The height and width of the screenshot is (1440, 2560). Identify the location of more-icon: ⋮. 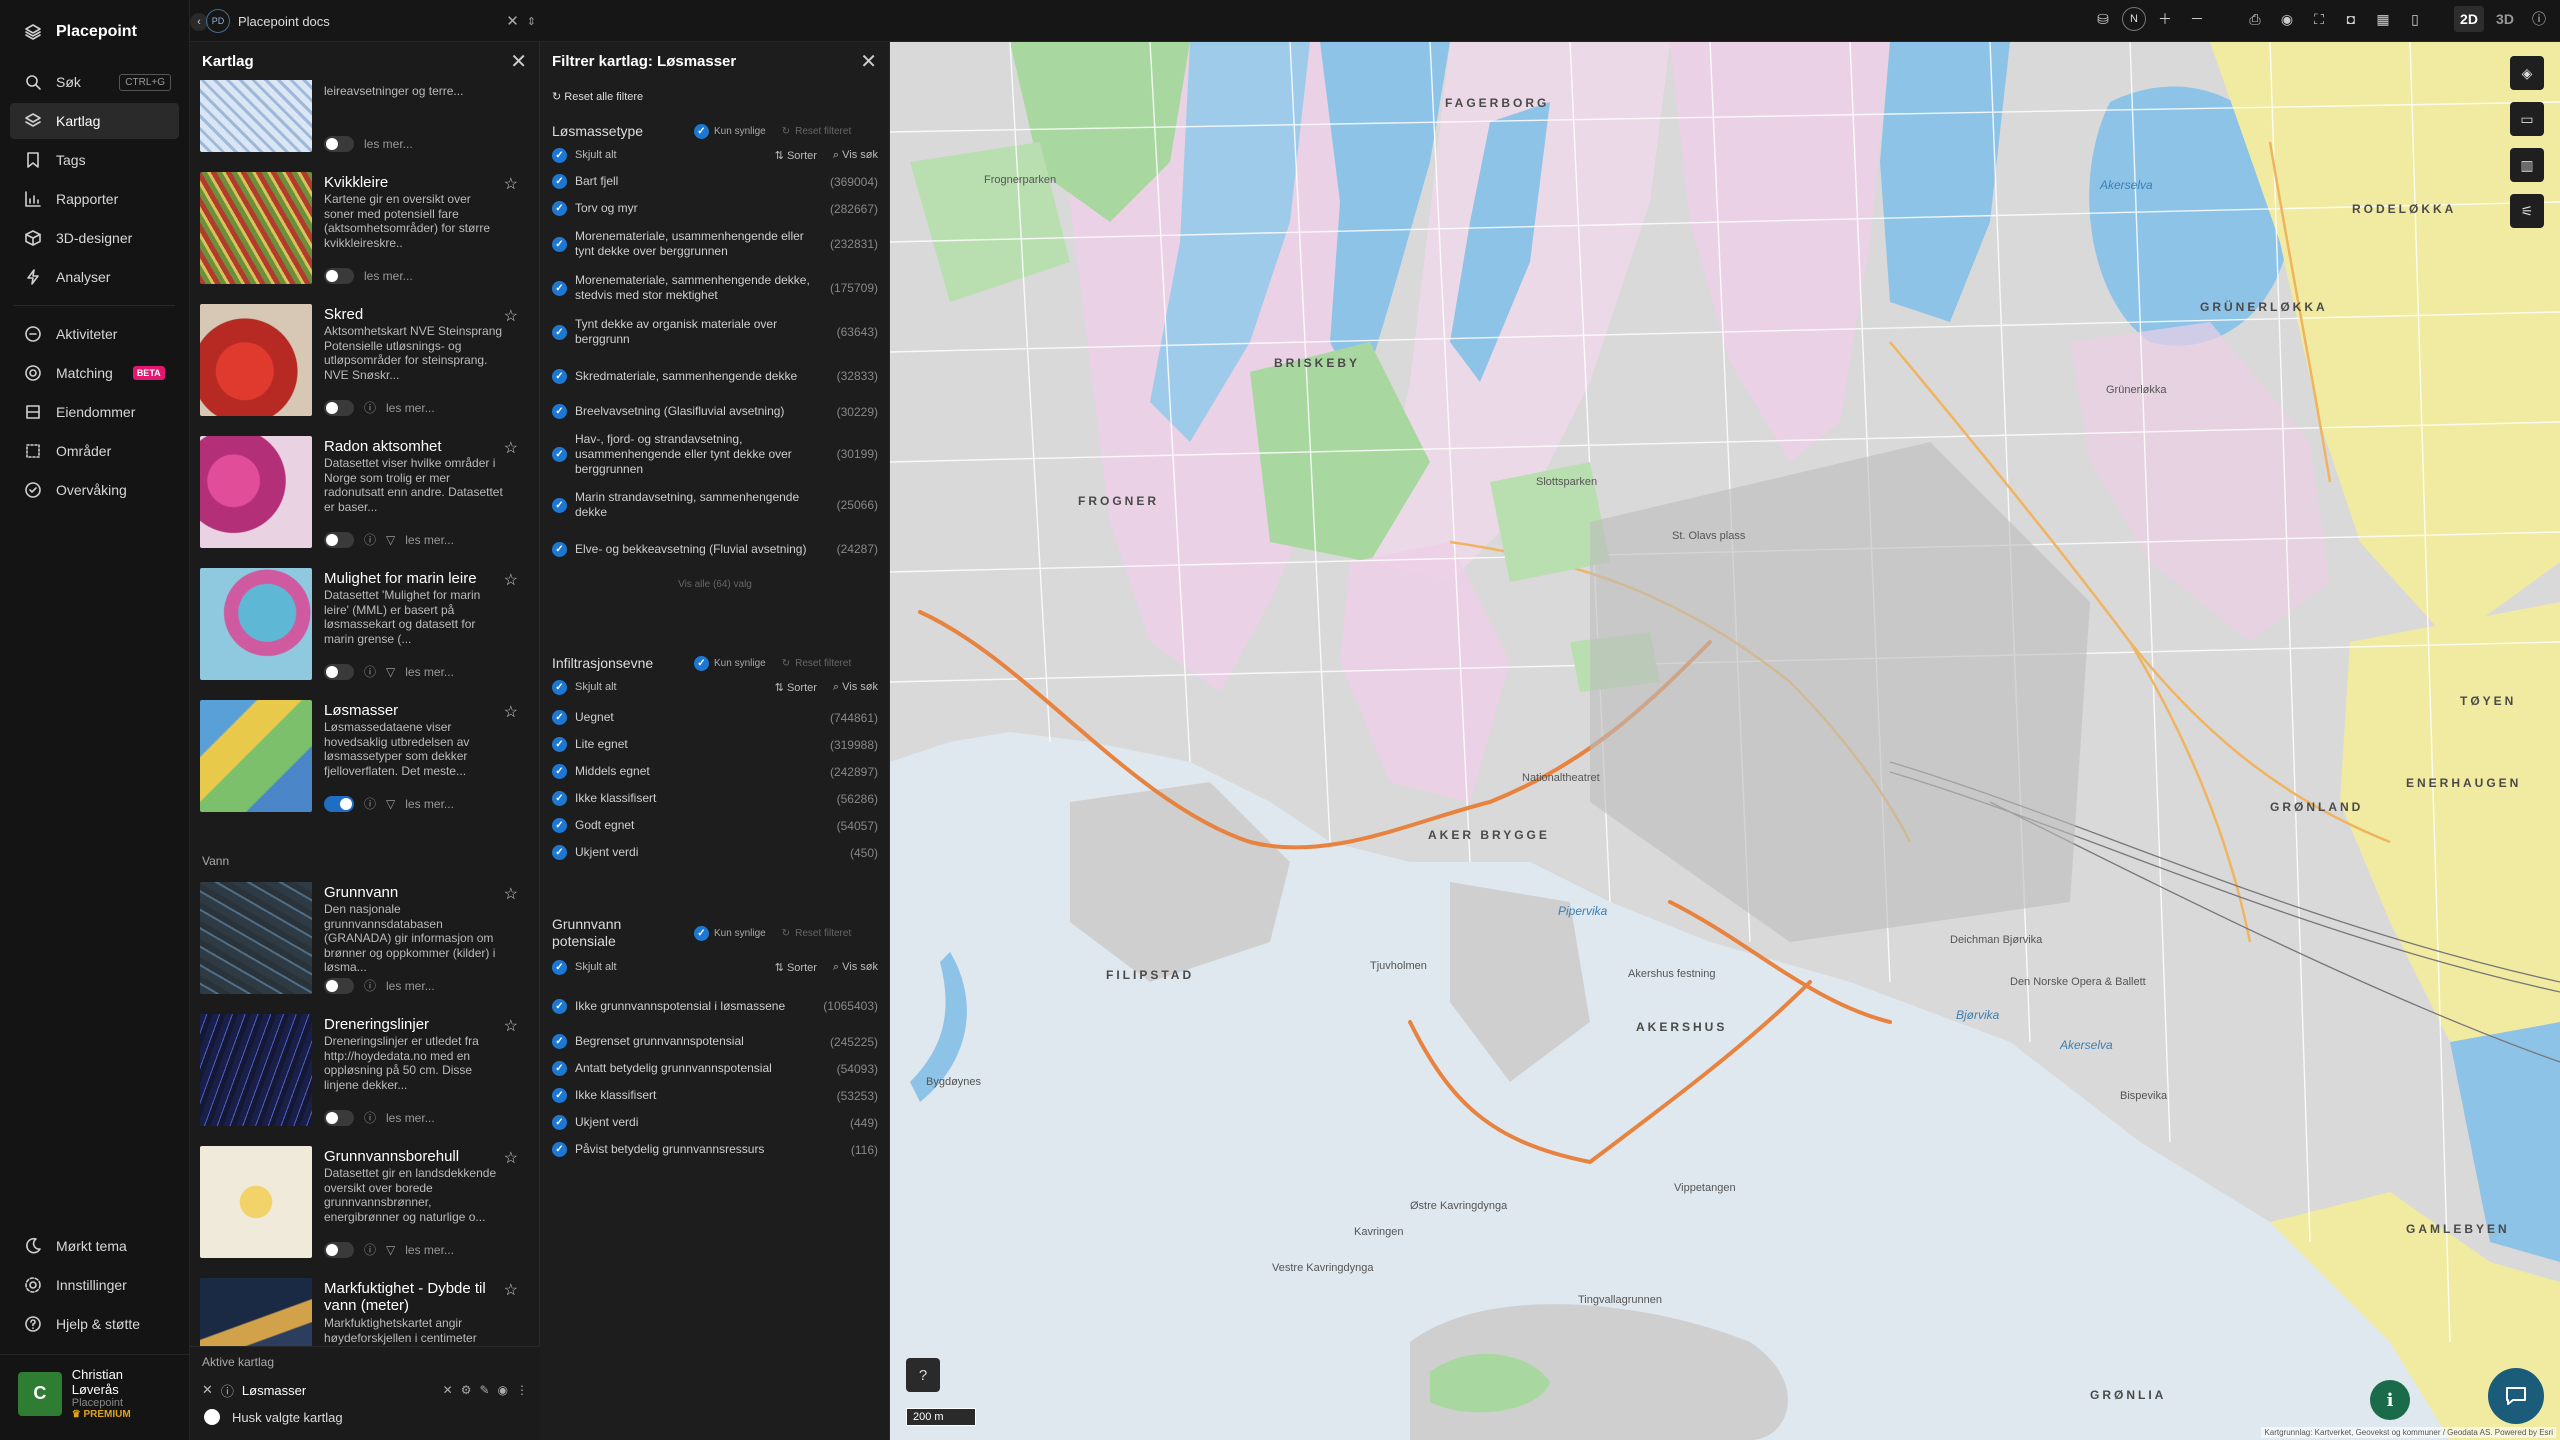
(522, 1390).